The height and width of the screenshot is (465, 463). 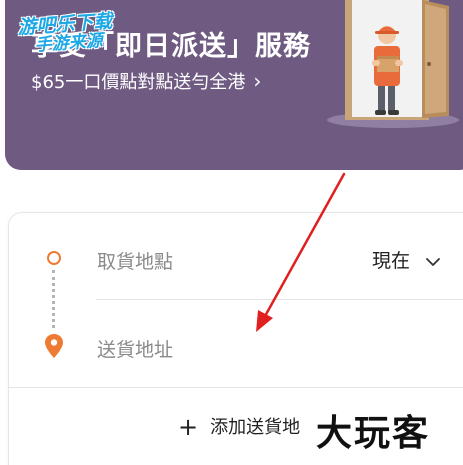 What do you see at coordinates (54, 346) in the screenshot?
I see `location-pin-icon` at bounding box center [54, 346].